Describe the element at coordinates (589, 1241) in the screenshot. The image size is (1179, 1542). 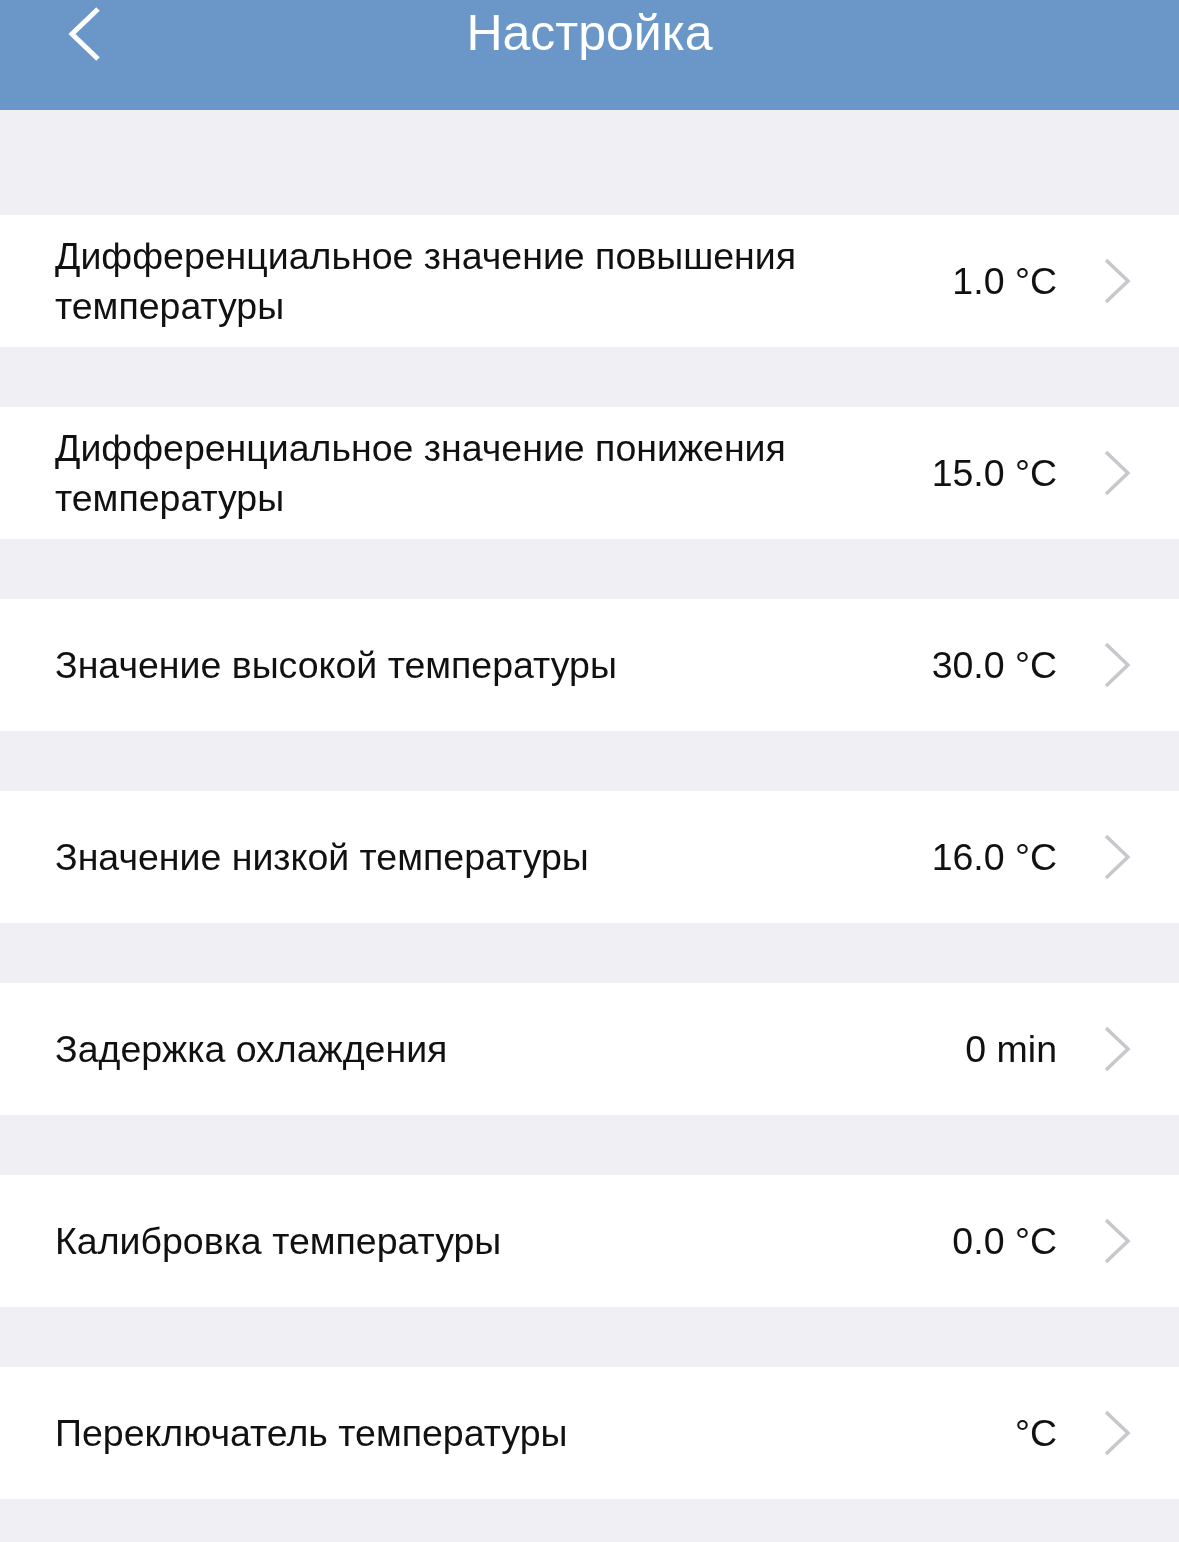
I see `setting-row: Калибровка температуры 0.0 °C` at that location.